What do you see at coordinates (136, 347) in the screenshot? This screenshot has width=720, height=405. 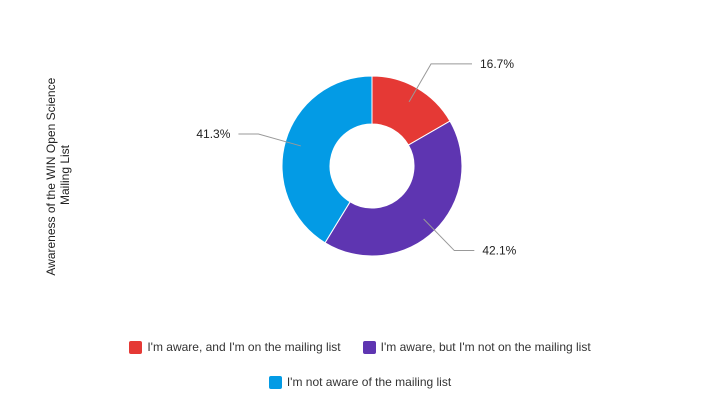 I see `legend-swatch-red` at bounding box center [136, 347].